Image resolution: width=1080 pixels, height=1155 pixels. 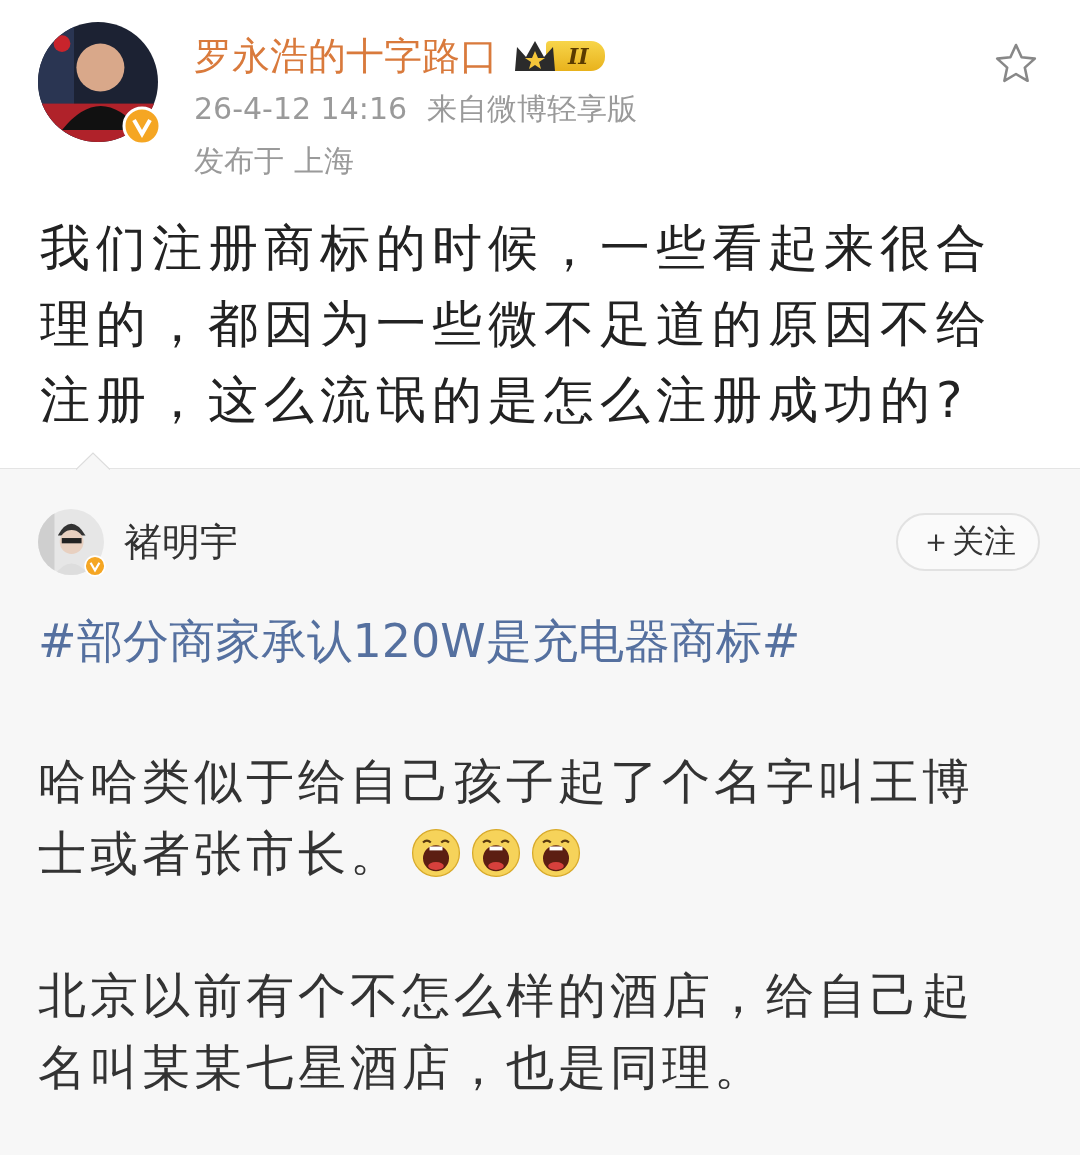 What do you see at coordinates (506, 781) in the screenshot?
I see `comment-text-line: 哈哈类似于给自己孩子起了个名字叫王博` at bounding box center [506, 781].